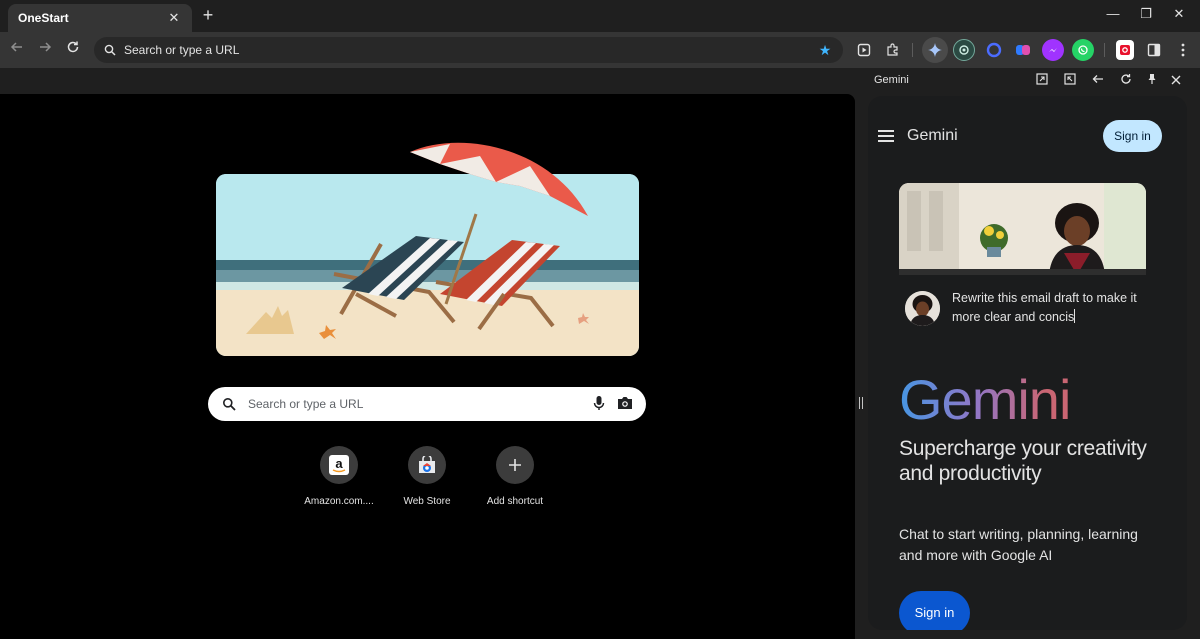 The height and width of the screenshot is (639, 1200). I want to click on more-vert-icon, so click(1183, 50).